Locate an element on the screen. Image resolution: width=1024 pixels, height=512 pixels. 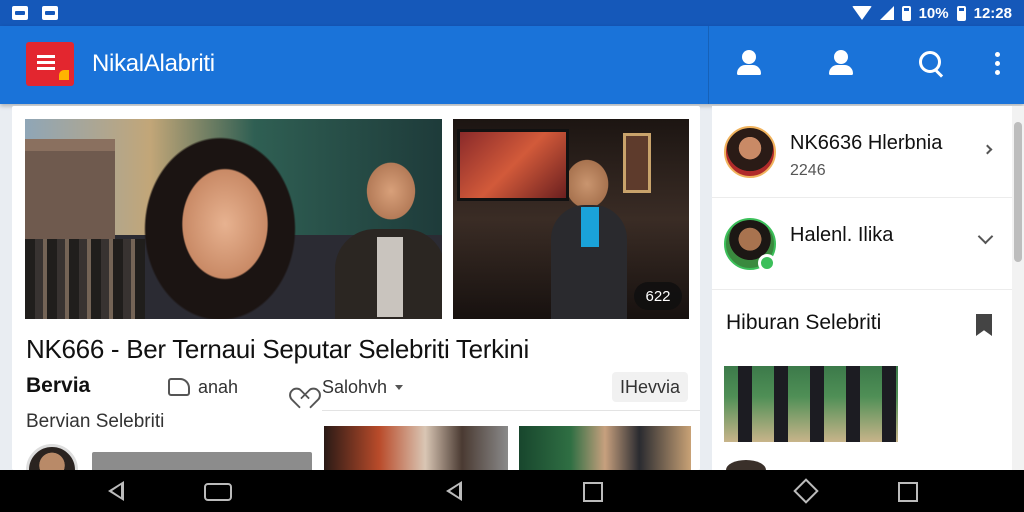
scrollbar-thumb is located at coordinates (1018, 192).